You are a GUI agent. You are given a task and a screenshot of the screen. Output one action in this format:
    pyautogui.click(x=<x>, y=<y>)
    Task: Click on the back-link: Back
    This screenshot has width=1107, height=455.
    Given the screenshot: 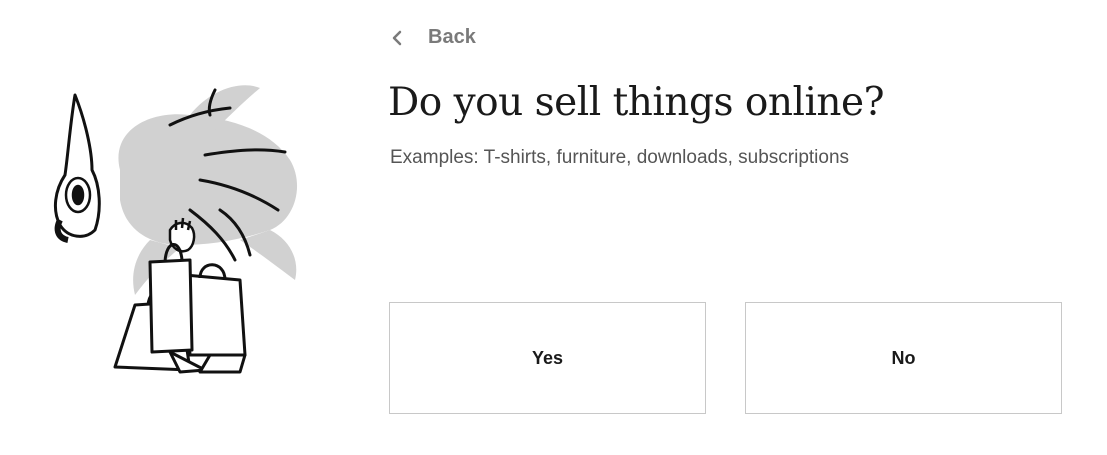 What is the action you would take?
    pyautogui.click(x=433, y=37)
    